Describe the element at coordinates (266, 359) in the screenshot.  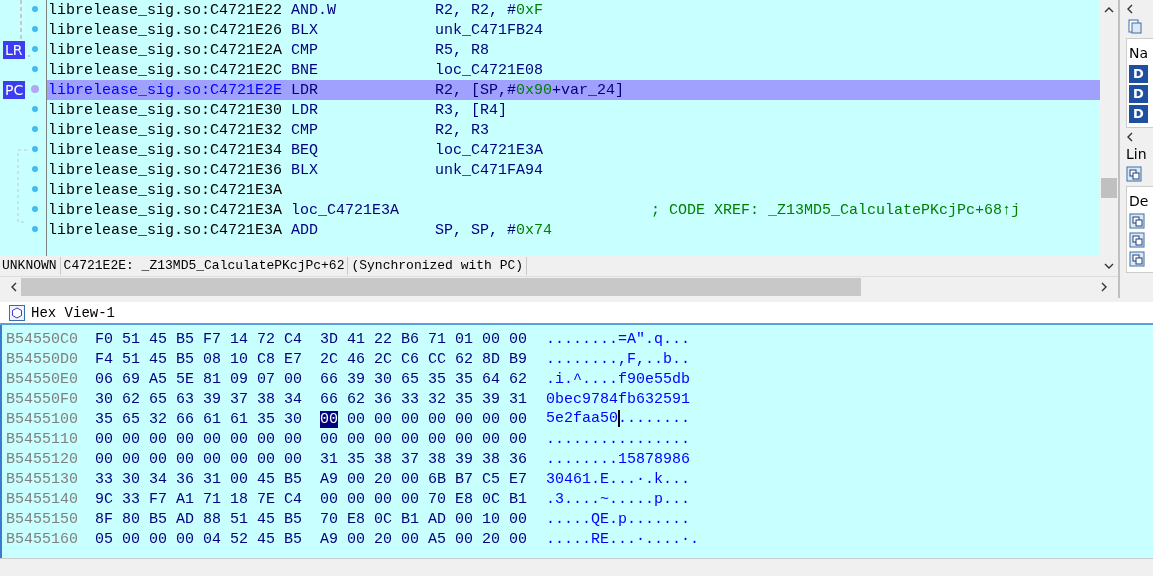
I see `hex-byte: C8` at that location.